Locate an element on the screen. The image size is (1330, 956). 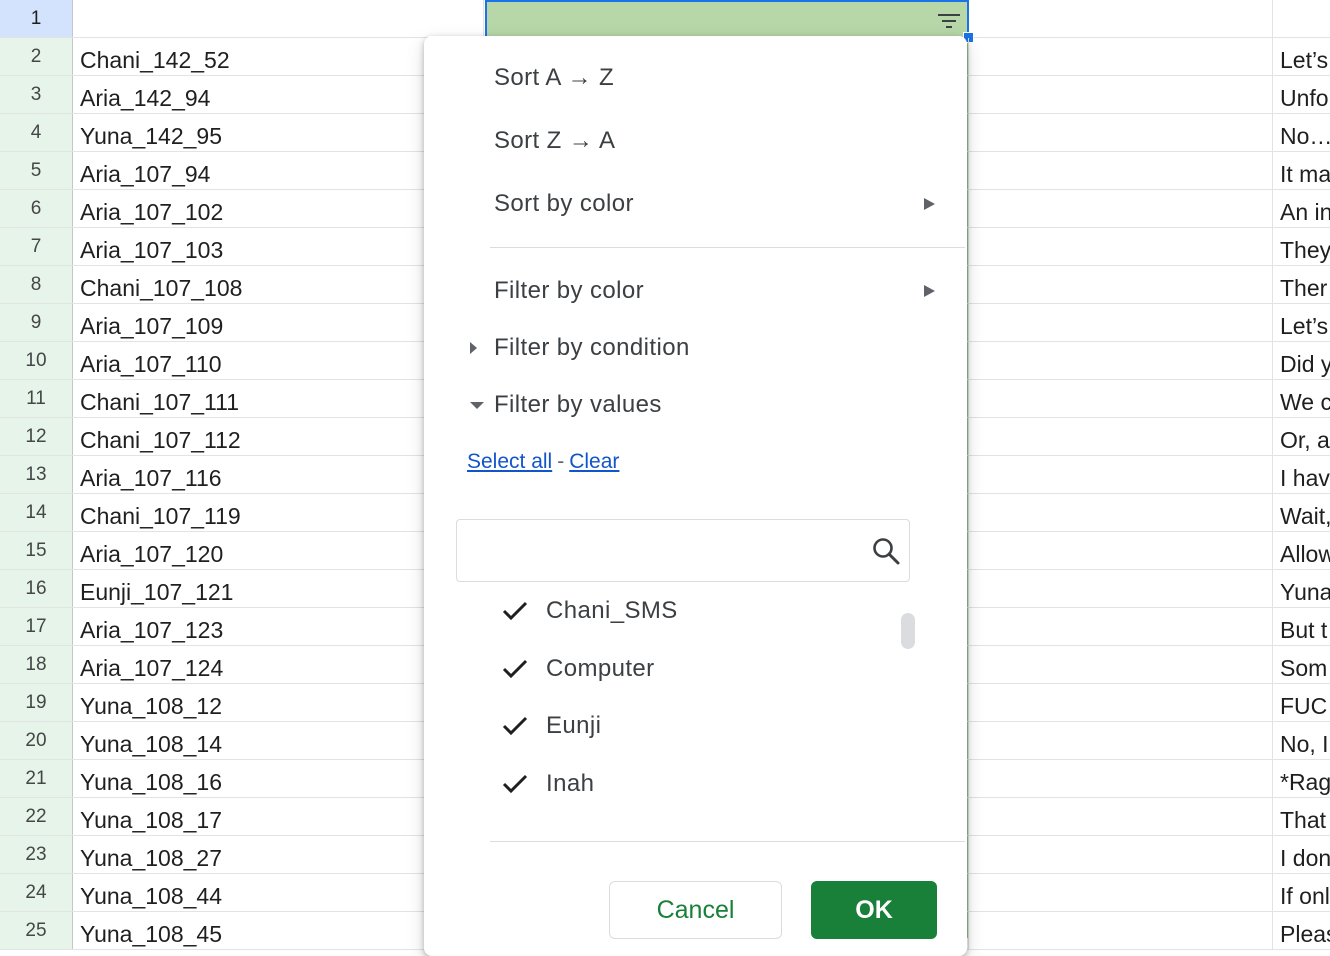
cell-text: Wait, is located at coordinates (1301, 512).